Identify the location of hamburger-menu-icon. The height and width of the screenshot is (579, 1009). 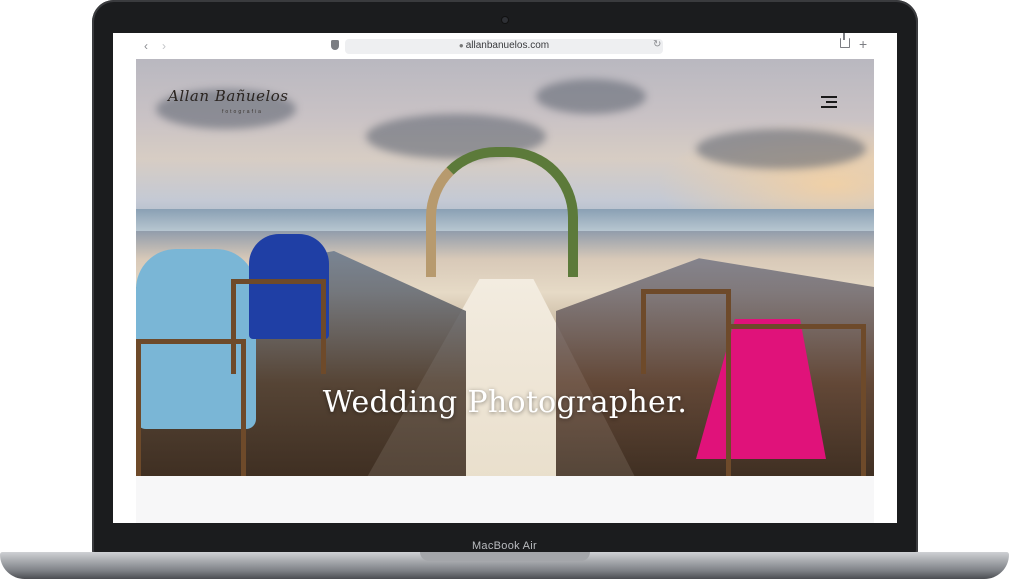
(829, 102).